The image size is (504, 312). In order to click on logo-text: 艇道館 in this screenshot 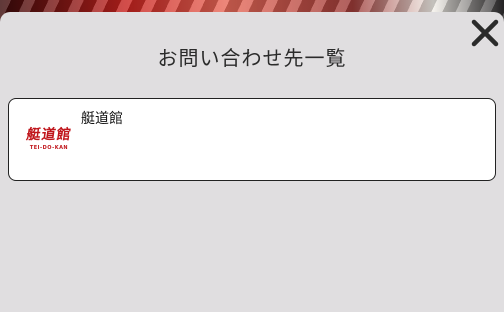, I will do `click(49, 135)`.